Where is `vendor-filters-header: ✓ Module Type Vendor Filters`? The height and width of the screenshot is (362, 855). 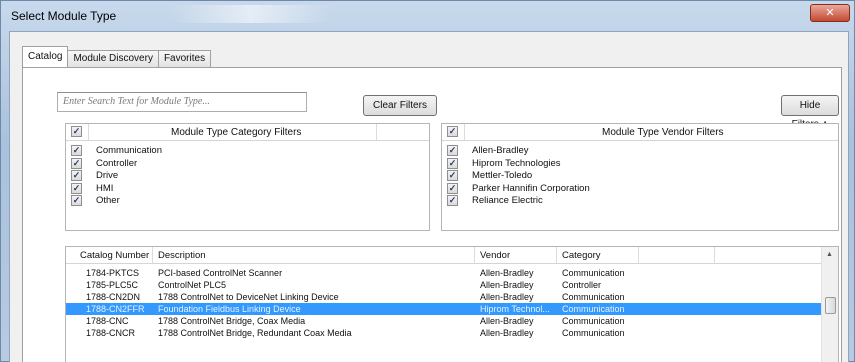
vendor-filters-header: ✓ Module Type Vendor Filters is located at coordinates (640, 132).